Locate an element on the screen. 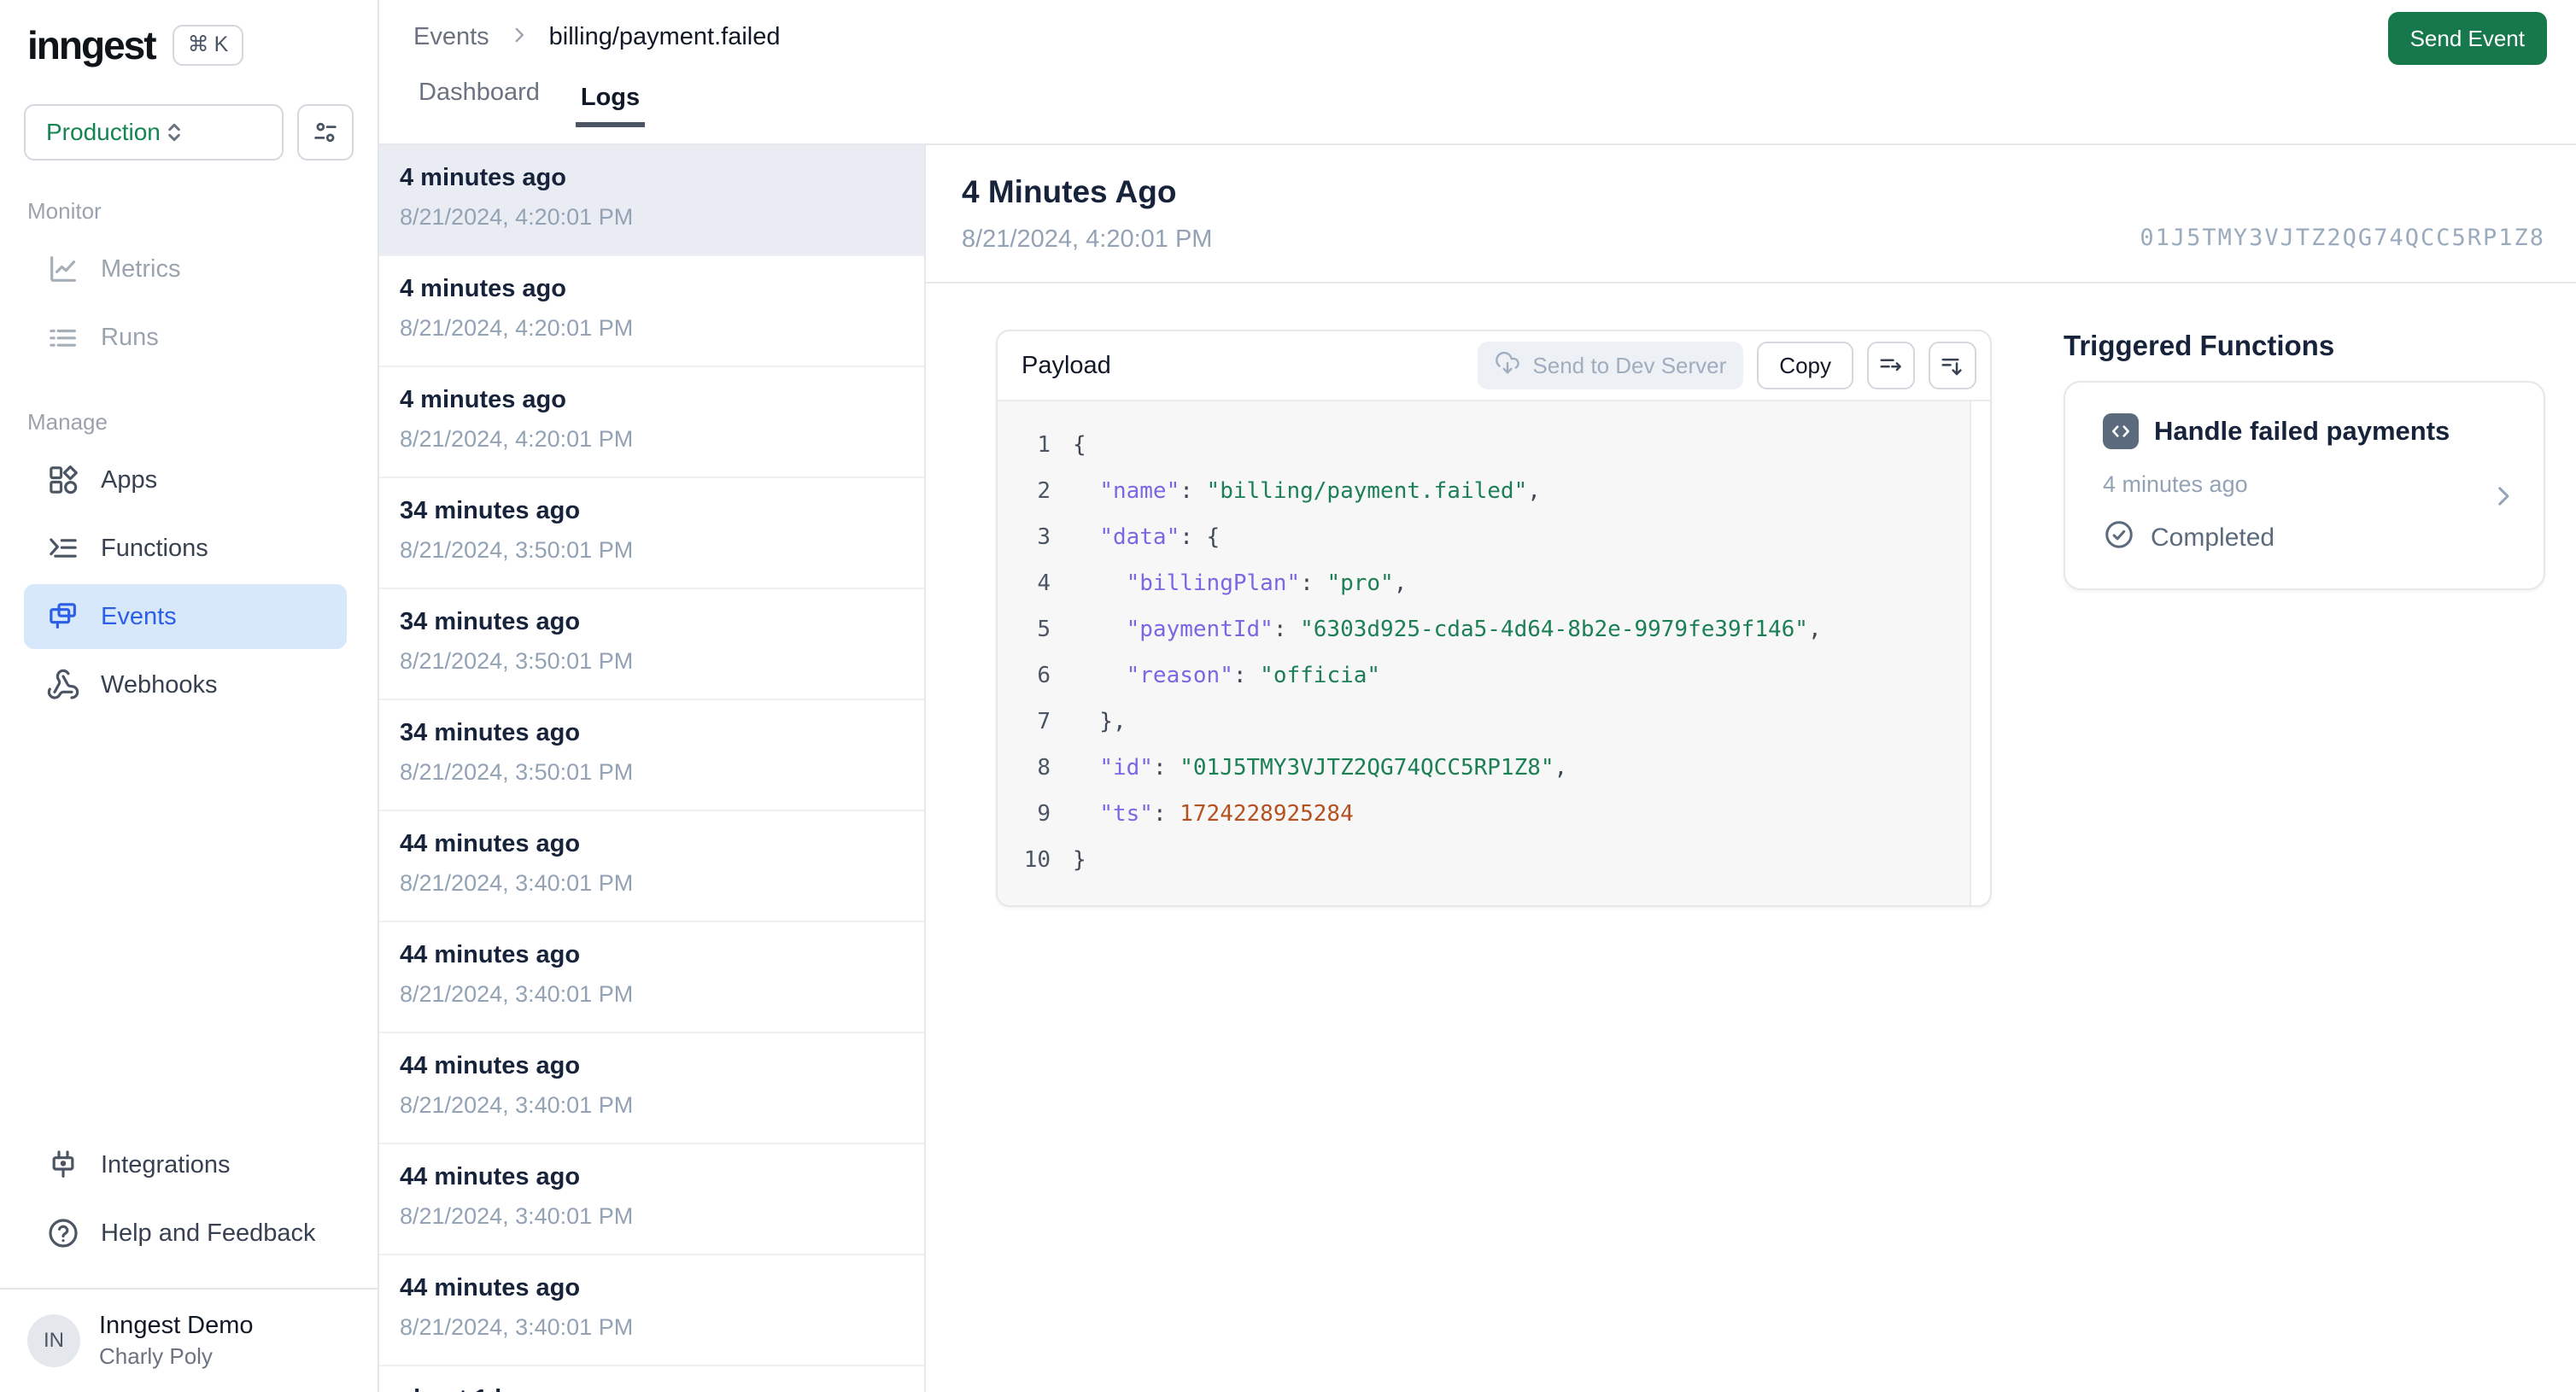 Image resolution: width=2576 pixels, height=1392 pixels. functions-terminal-icon is located at coordinates (63, 548).